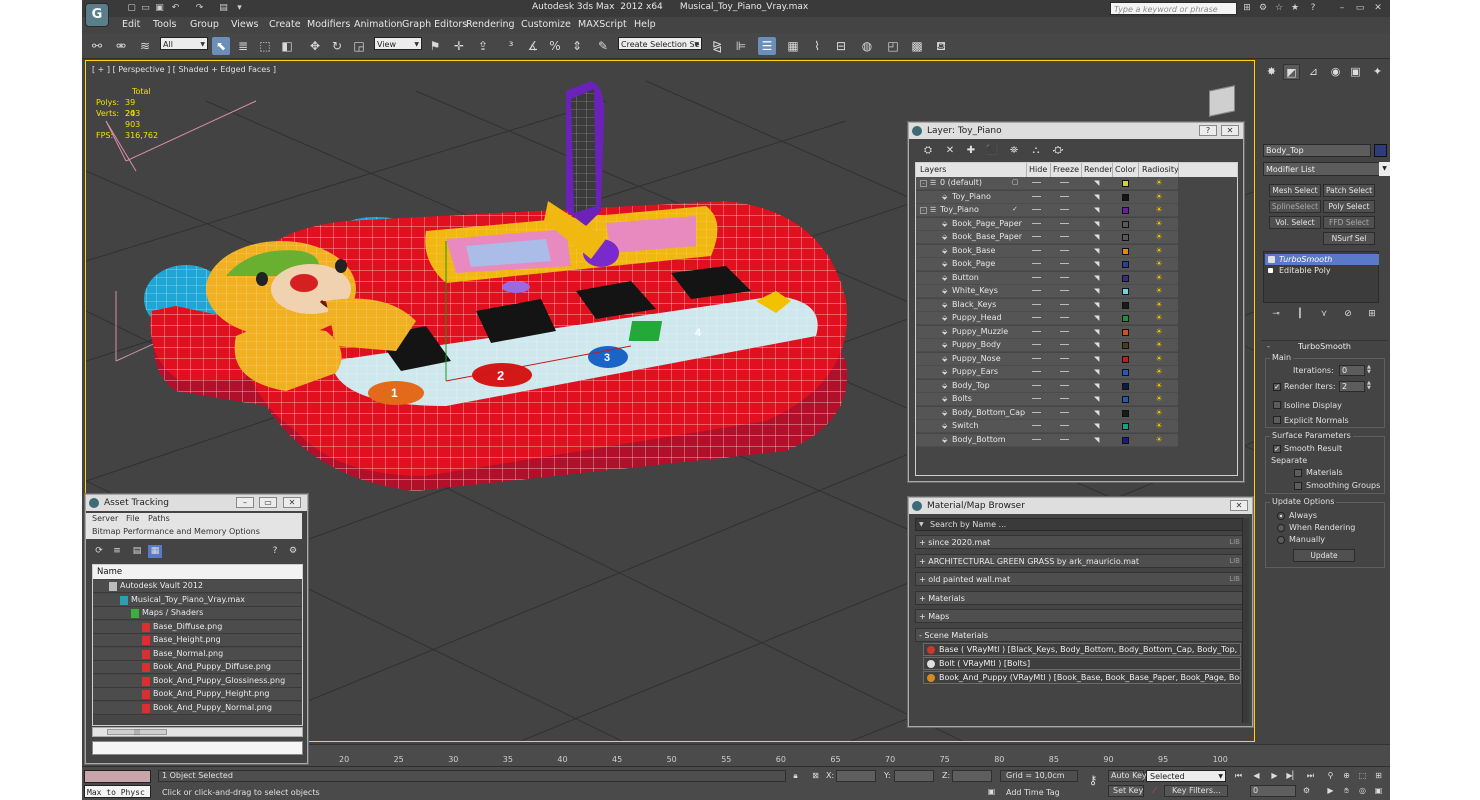  I want to click on edit-named-selection-icon: ✎, so click(603, 46).